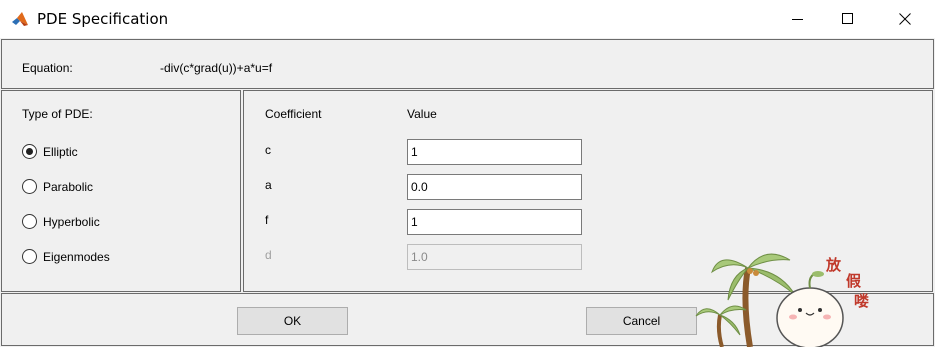 This screenshot has height=350, width=935. I want to click on coefficient-f-input, so click(494, 222).